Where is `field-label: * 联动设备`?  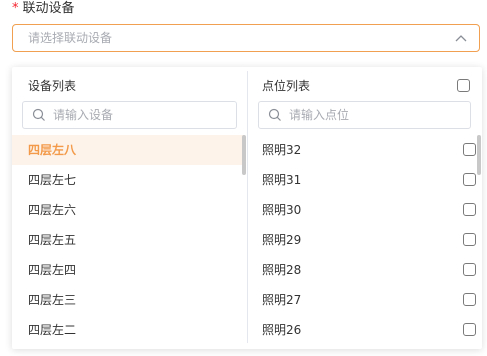 field-label: * 联动设备 is located at coordinates (43, 9).